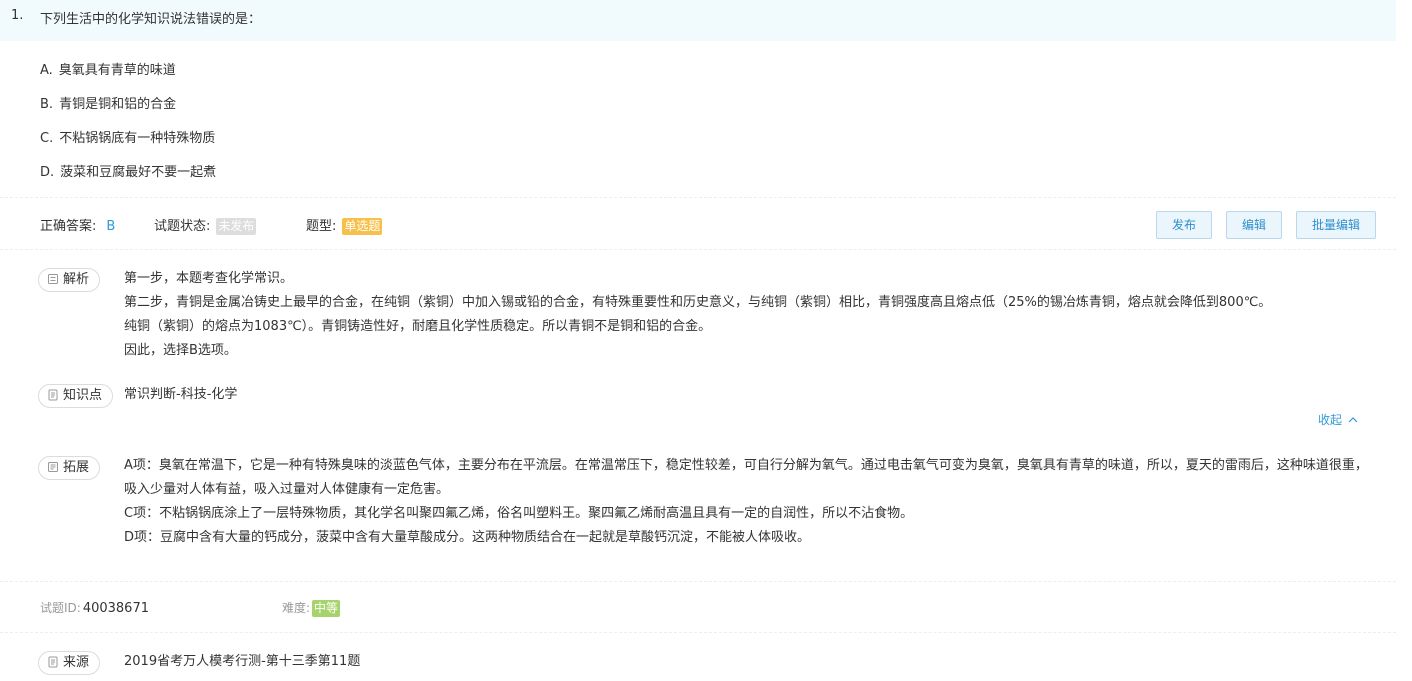 The height and width of the screenshot is (681, 1412). I want to click on option-text: 不粘锅锅底有一种特殊物质, so click(137, 138).